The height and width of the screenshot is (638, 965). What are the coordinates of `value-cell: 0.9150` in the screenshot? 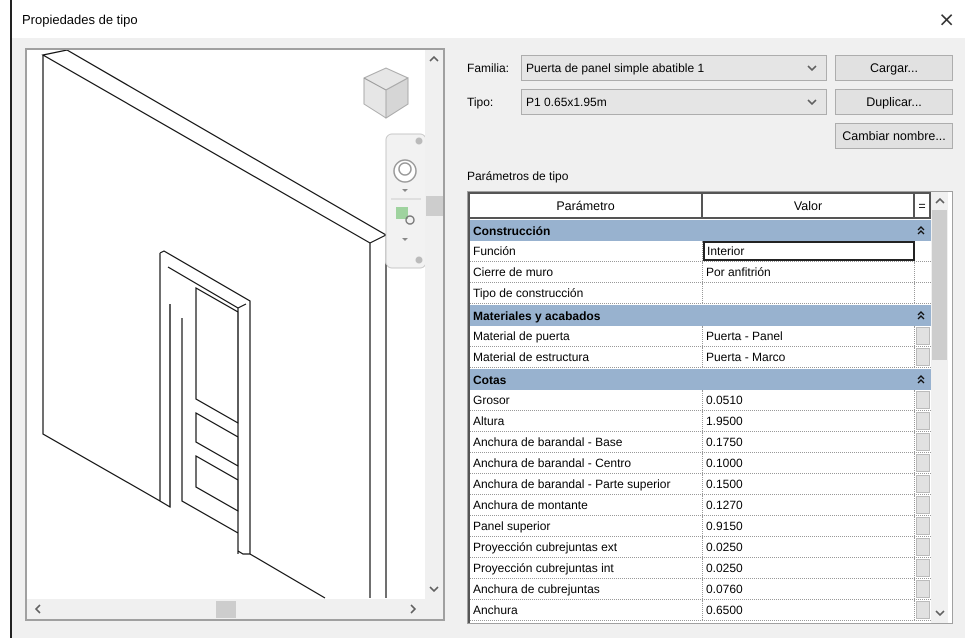 It's located at (809, 526).